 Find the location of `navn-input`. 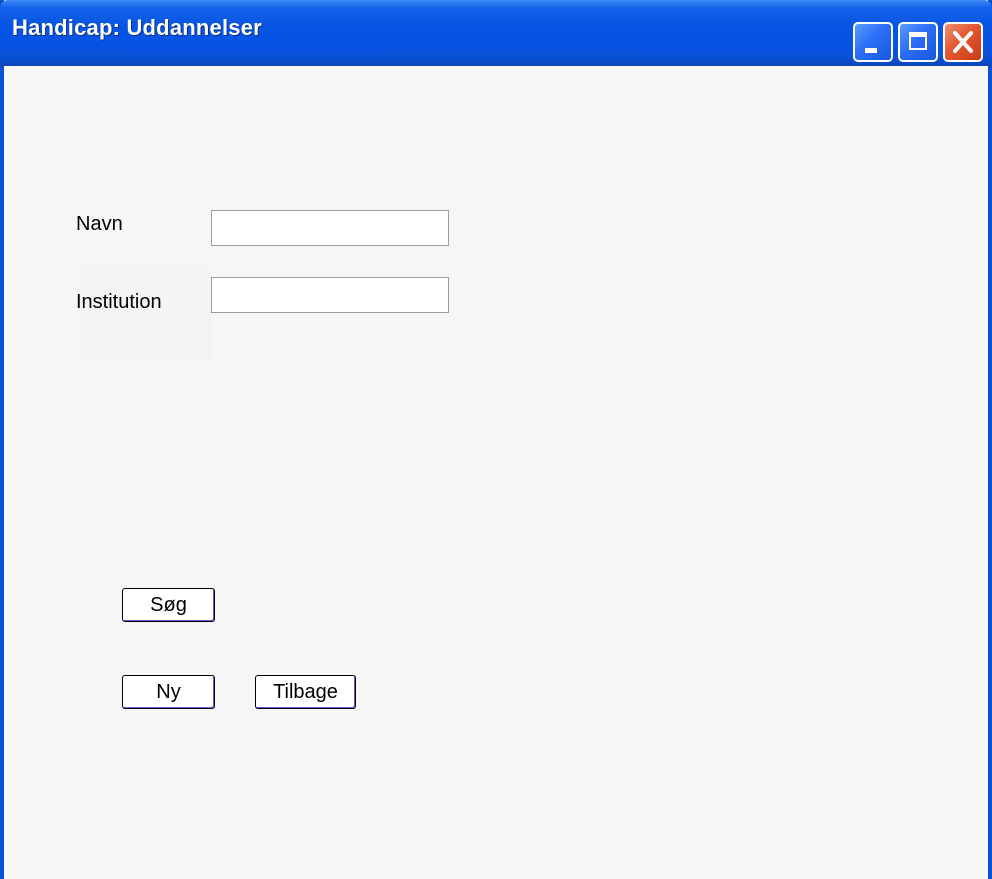

navn-input is located at coordinates (330, 228).